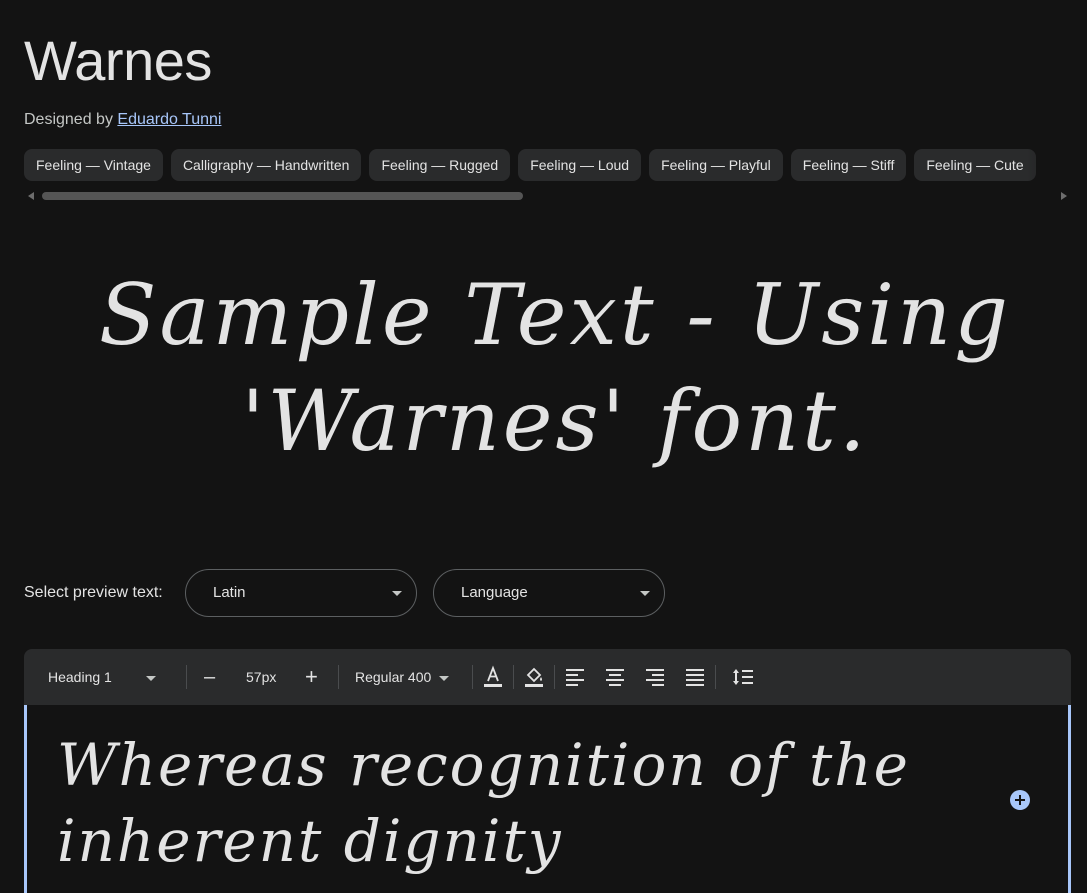 Image resolution: width=1087 pixels, height=893 pixels. Describe the element at coordinates (549, 593) in the screenshot. I see `language-select: Language` at that location.